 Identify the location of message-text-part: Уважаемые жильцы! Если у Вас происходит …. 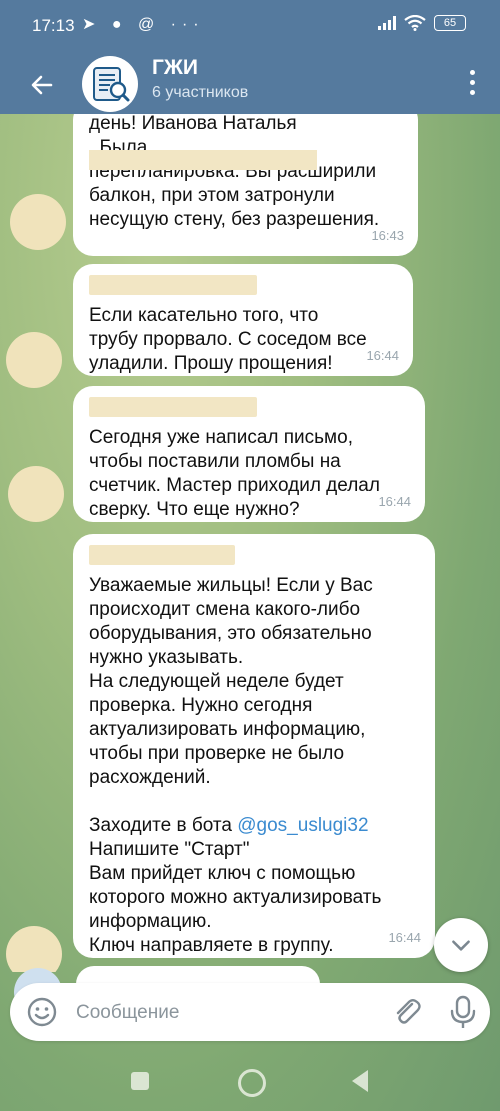
(231, 705).